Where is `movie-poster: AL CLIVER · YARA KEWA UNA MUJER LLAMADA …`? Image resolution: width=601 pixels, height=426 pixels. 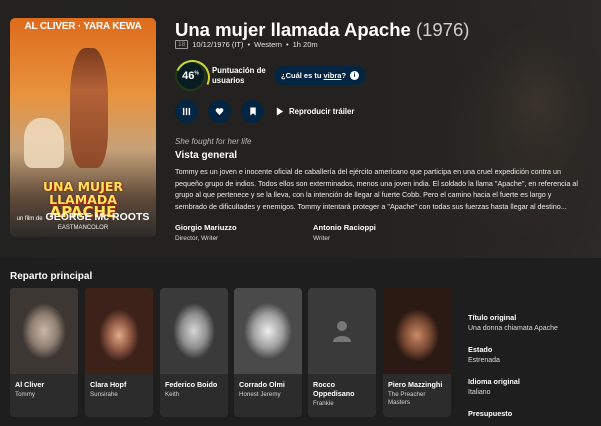 movie-poster: AL CLIVER · YARA KEWA UNA MUJER LLAMADA … is located at coordinates (83, 127).